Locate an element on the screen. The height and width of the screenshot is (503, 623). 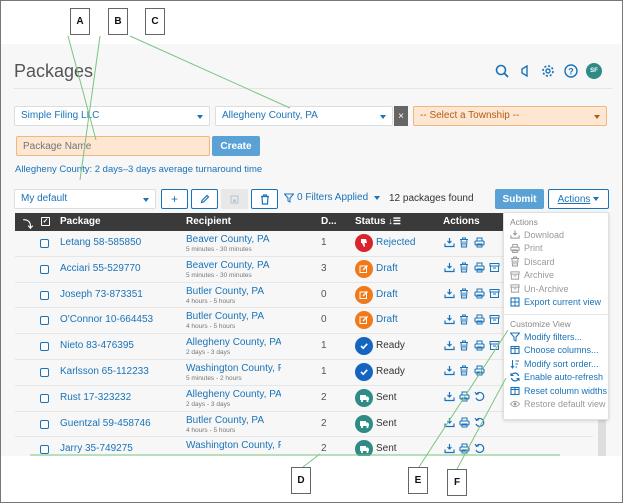
status-label: Rejected is located at coordinates (395, 242).